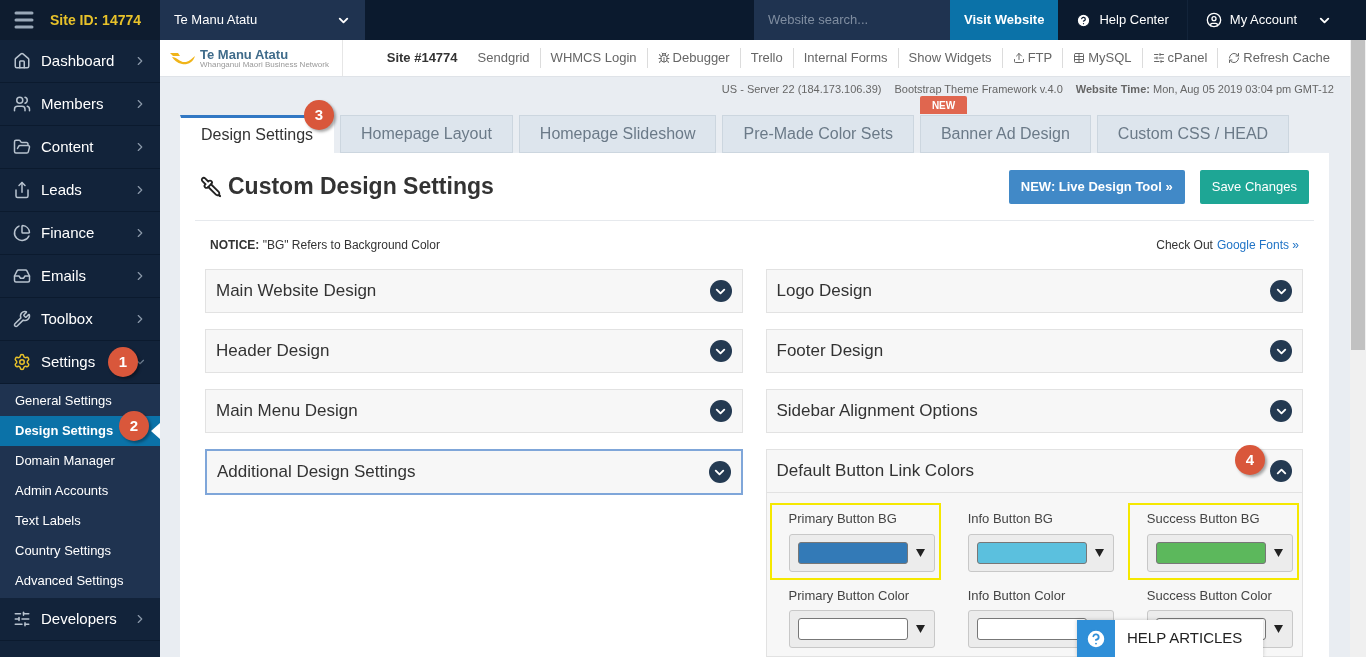 Image resolution: width=1366 pixels, height=657 pixels. What do you see at coordinates (80, 104) in the screenshot?
I see `sidebar-item: Members` at bounding box center [80, 104].